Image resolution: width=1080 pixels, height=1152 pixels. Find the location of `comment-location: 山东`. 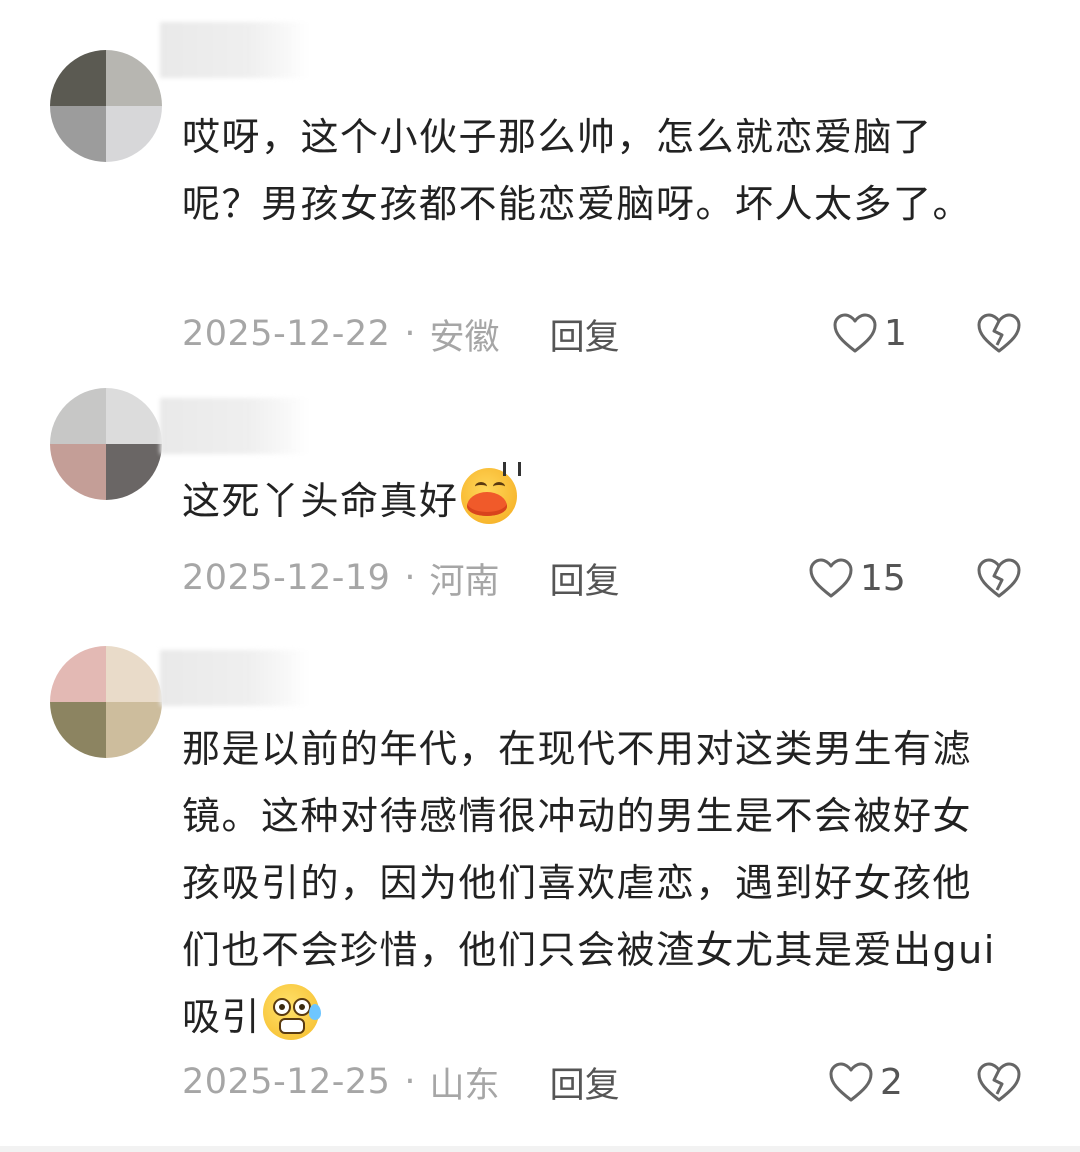

comment-location: 山东 is located at coordinates (464, 1085).